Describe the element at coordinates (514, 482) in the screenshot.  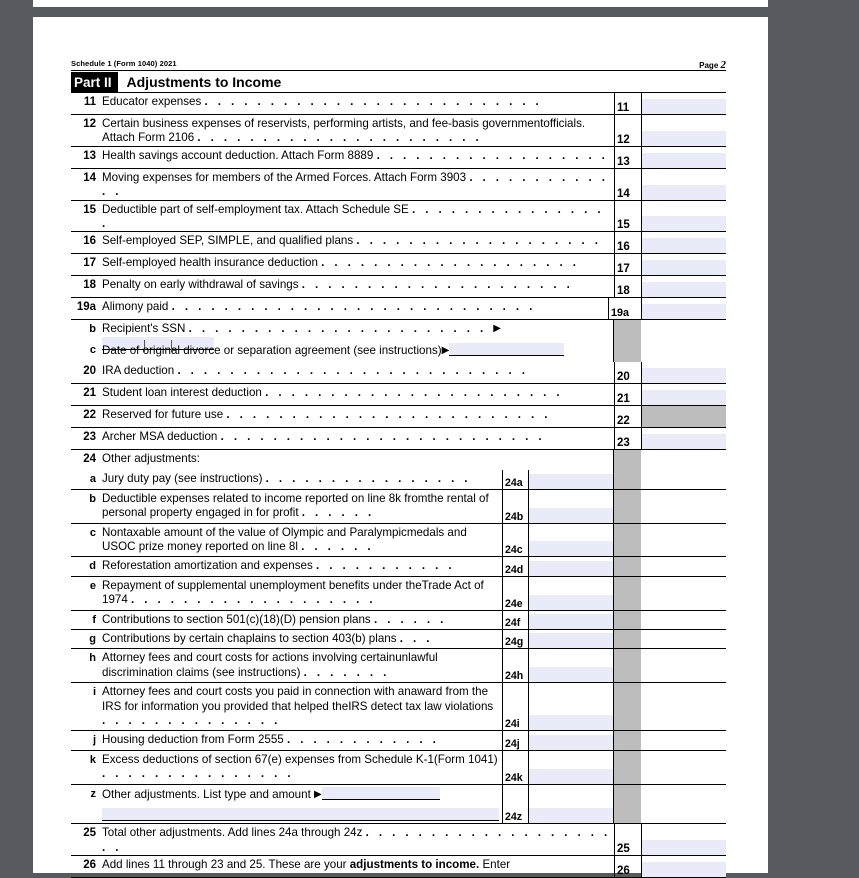
I see `sub-line-tag: 24a` at that location.